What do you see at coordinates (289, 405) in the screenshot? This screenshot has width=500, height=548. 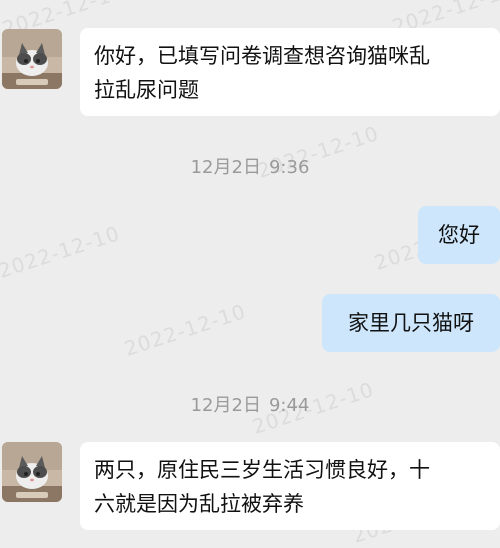 I see `timestamp-time: 9:44` at bounding box center [289, 405].